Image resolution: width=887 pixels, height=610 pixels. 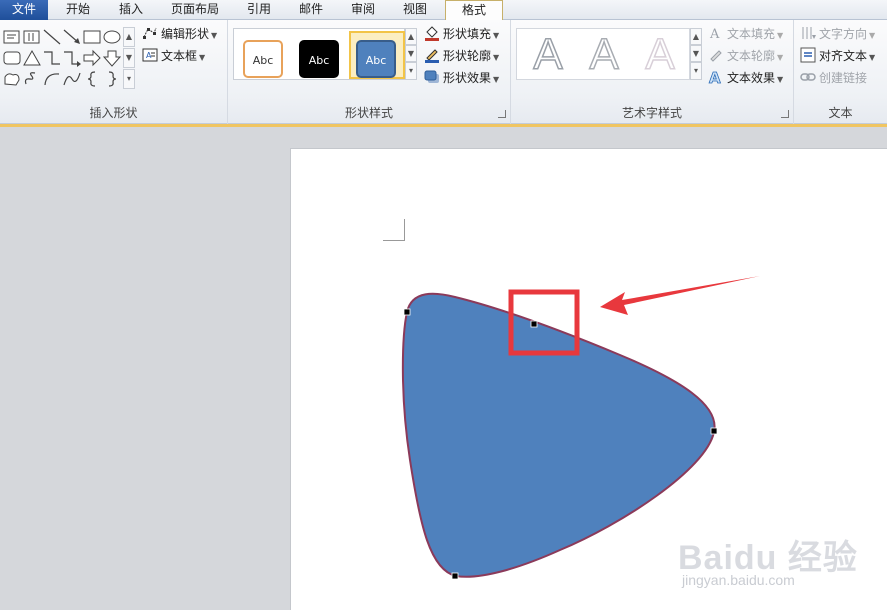 I want to click on baidu-watermark: Baidu 经验 jingyan.baidu.com, so click(x=782, y=565).